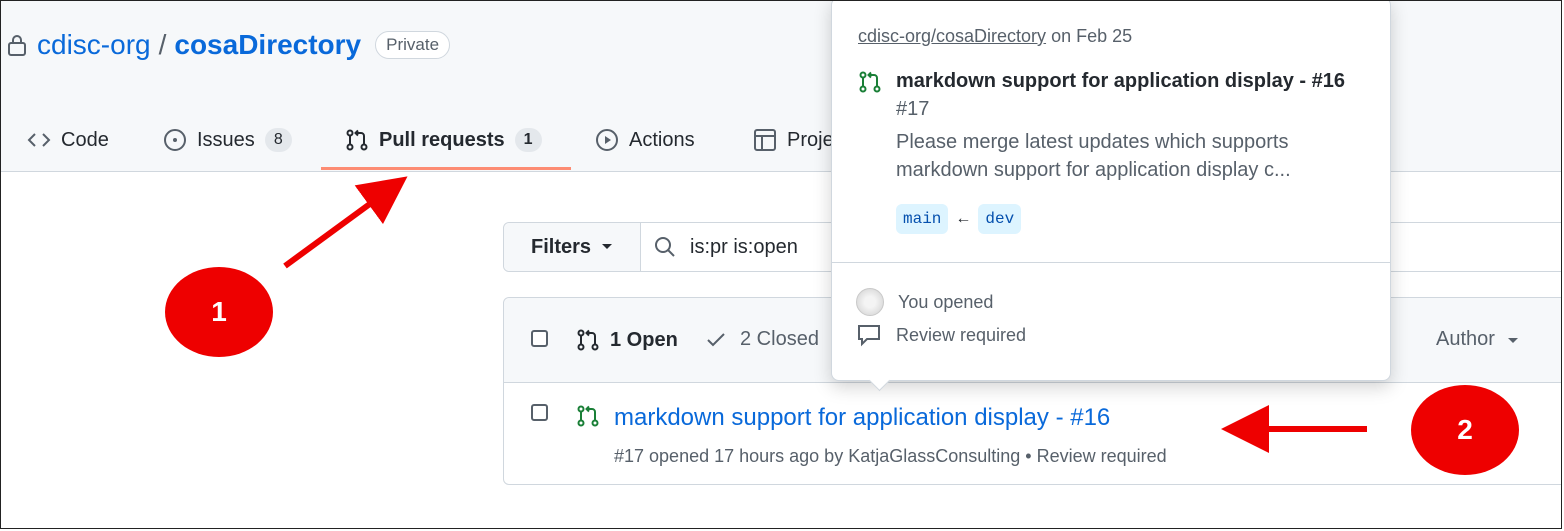 Image resolution: width=1564 pixels, height=531 pixels. I want to click on callout-2: 2, so click(1465, 430).